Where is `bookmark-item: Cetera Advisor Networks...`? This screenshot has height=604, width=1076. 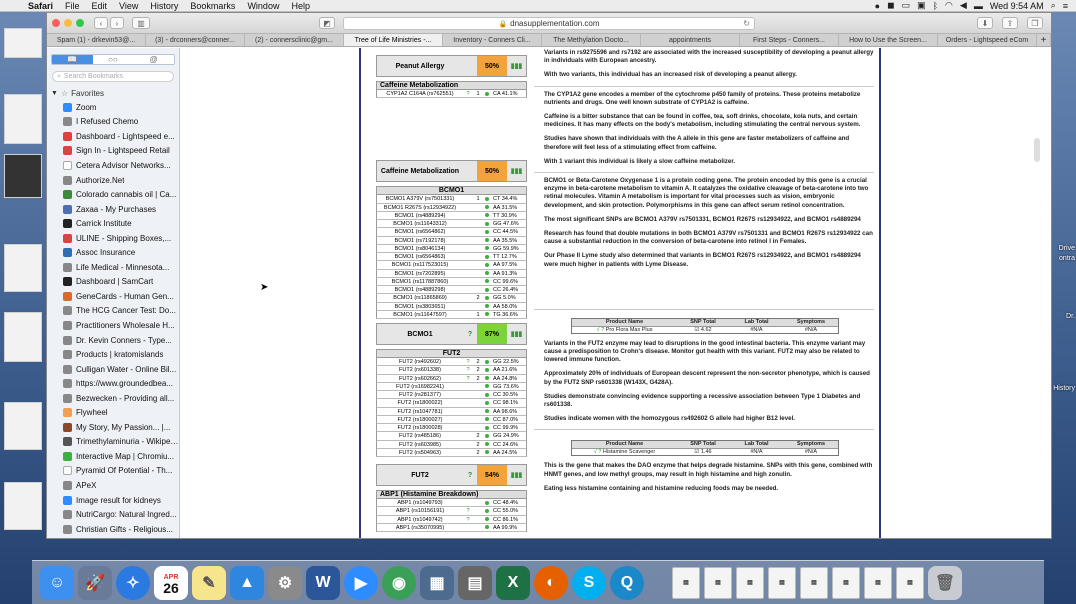
bookmark-item: Cetera Advisor Networks... is located at coordinates (113, 165).